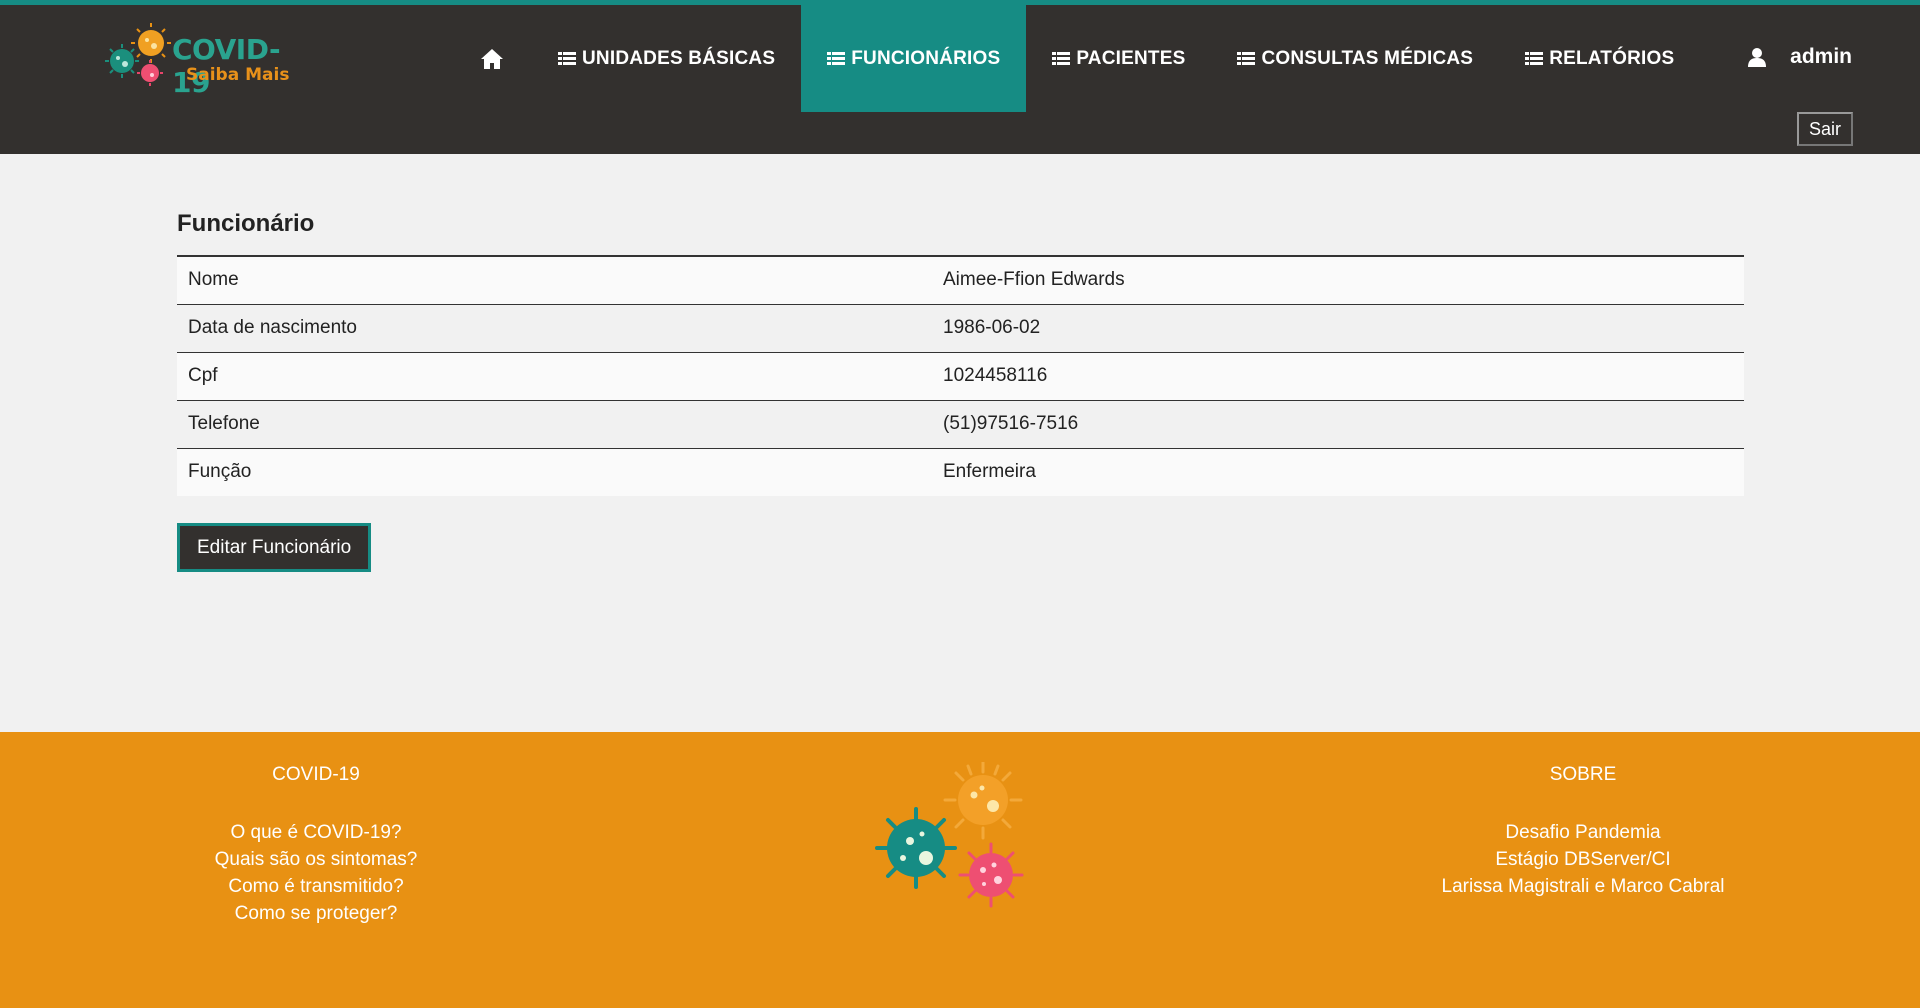  I want to click on table-row: Nome Aimee-Ffion Edwards, so click(960, 280).